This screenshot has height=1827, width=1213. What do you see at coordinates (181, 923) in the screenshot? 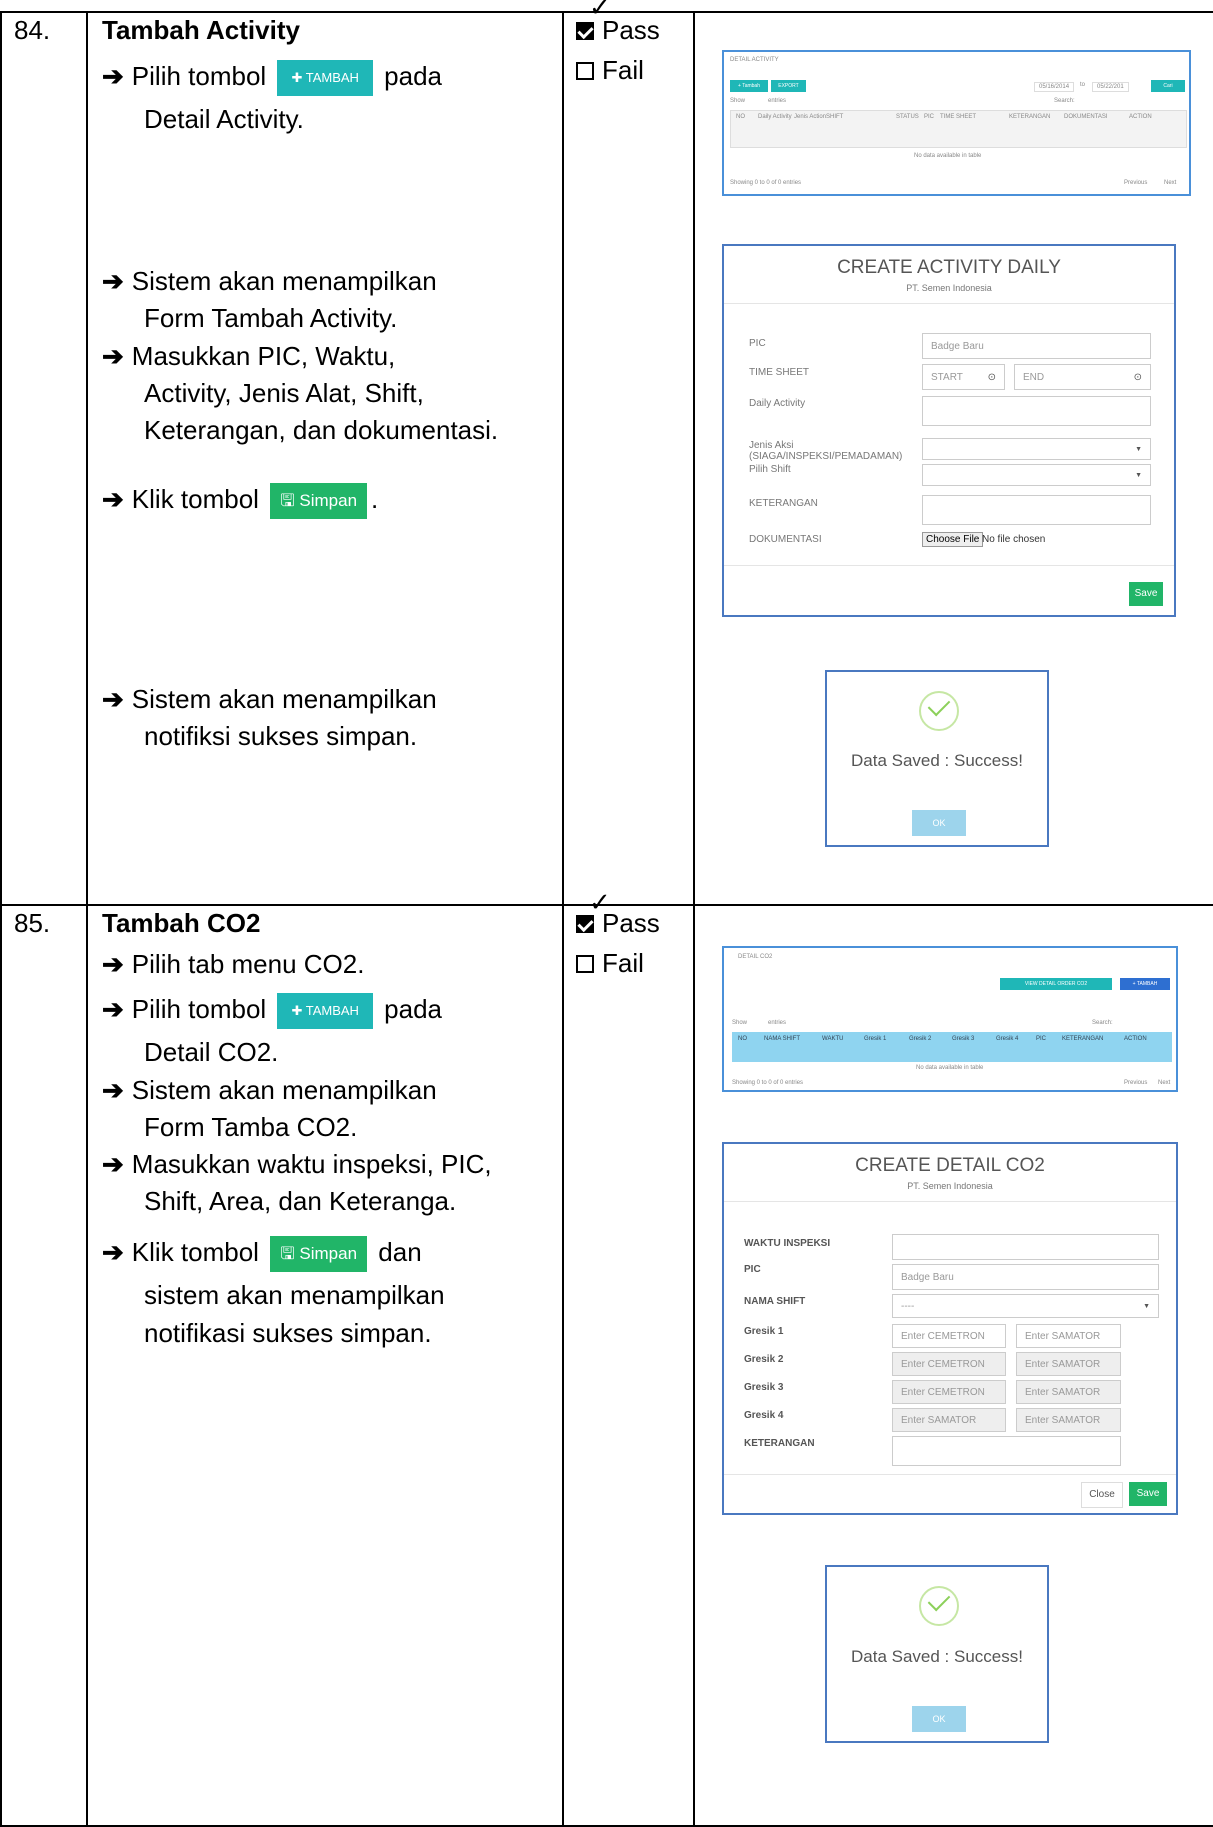
I see `row-title: Tambah CO2` at bounding box center [181, 923].